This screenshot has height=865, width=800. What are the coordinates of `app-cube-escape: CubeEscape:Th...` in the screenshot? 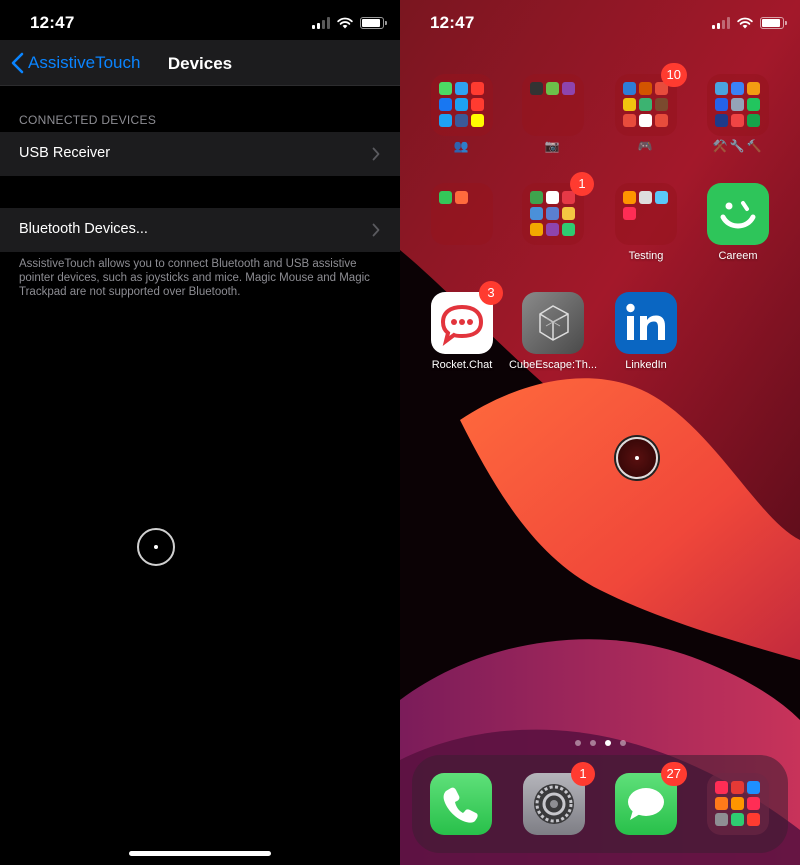 It's located at (553, 331).